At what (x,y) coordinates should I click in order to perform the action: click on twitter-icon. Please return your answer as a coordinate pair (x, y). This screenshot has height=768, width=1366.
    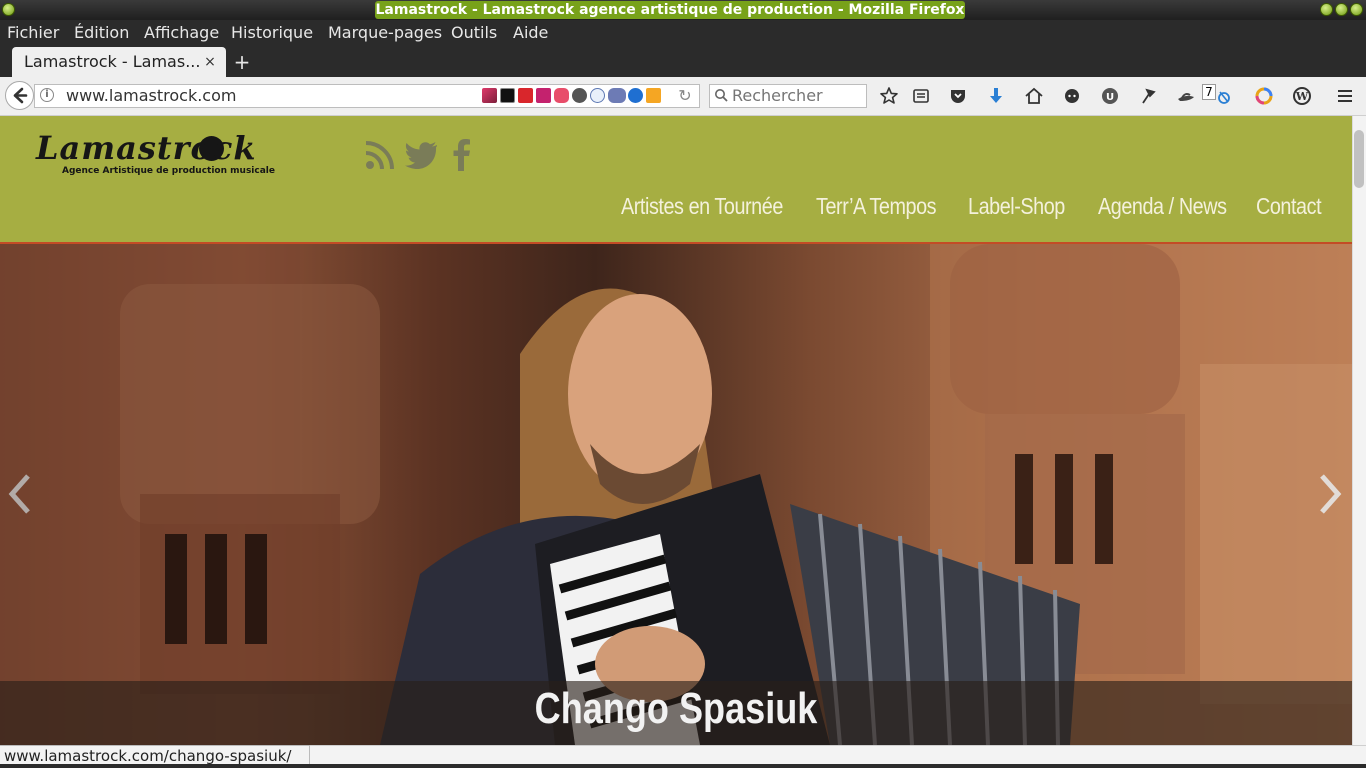
    Looking at the image, I should click on (422, 155).